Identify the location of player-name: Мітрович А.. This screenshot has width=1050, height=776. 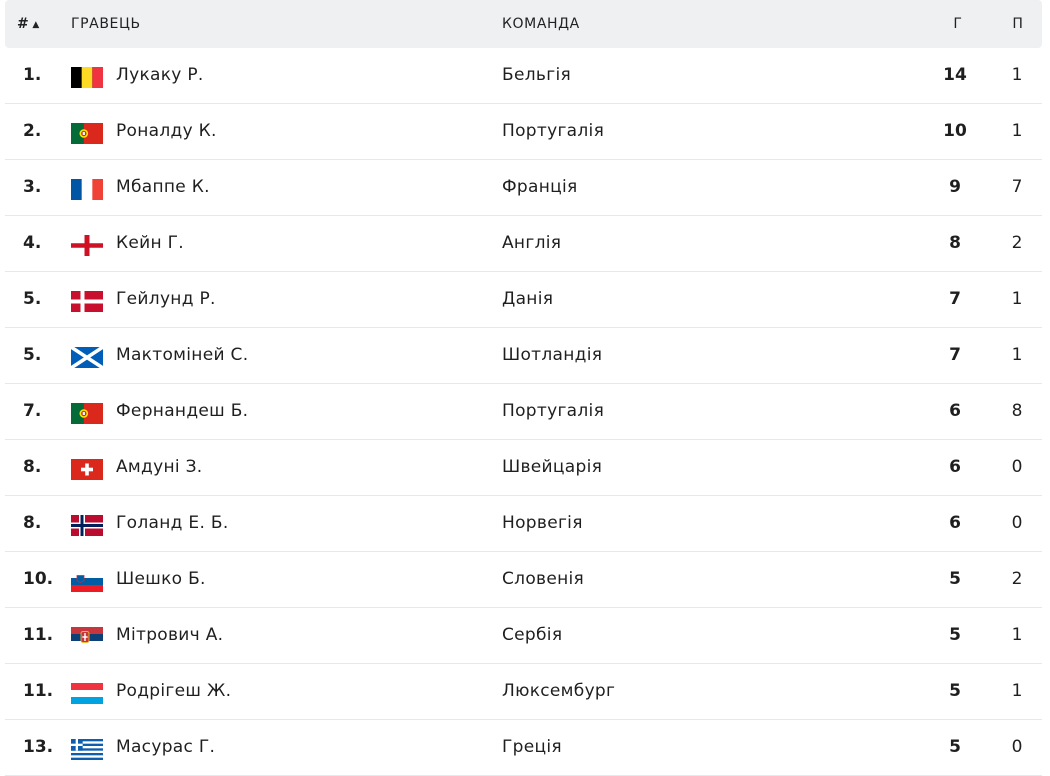
(169, 635).